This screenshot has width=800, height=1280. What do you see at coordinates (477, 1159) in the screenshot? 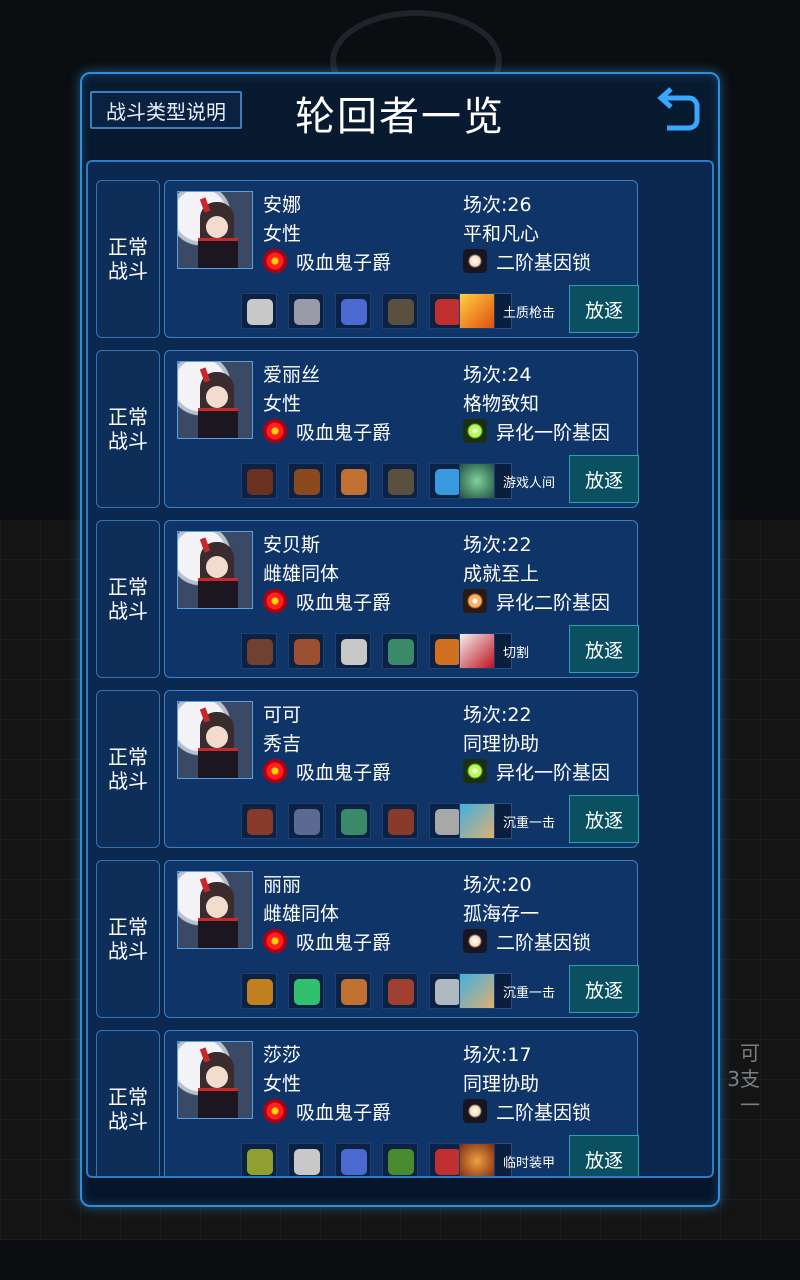
I see `shield-orb-icon` at bounding box center [477, 1159].